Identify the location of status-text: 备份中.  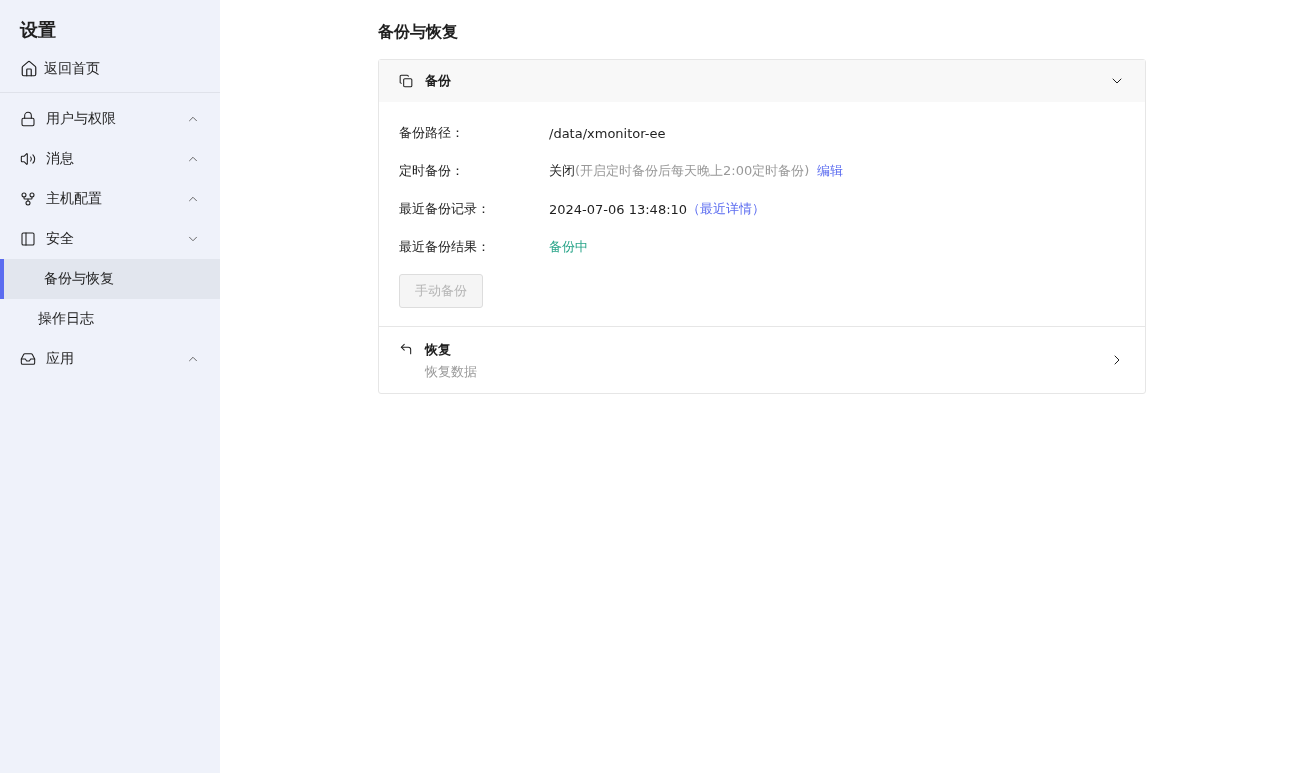
(568, 247).